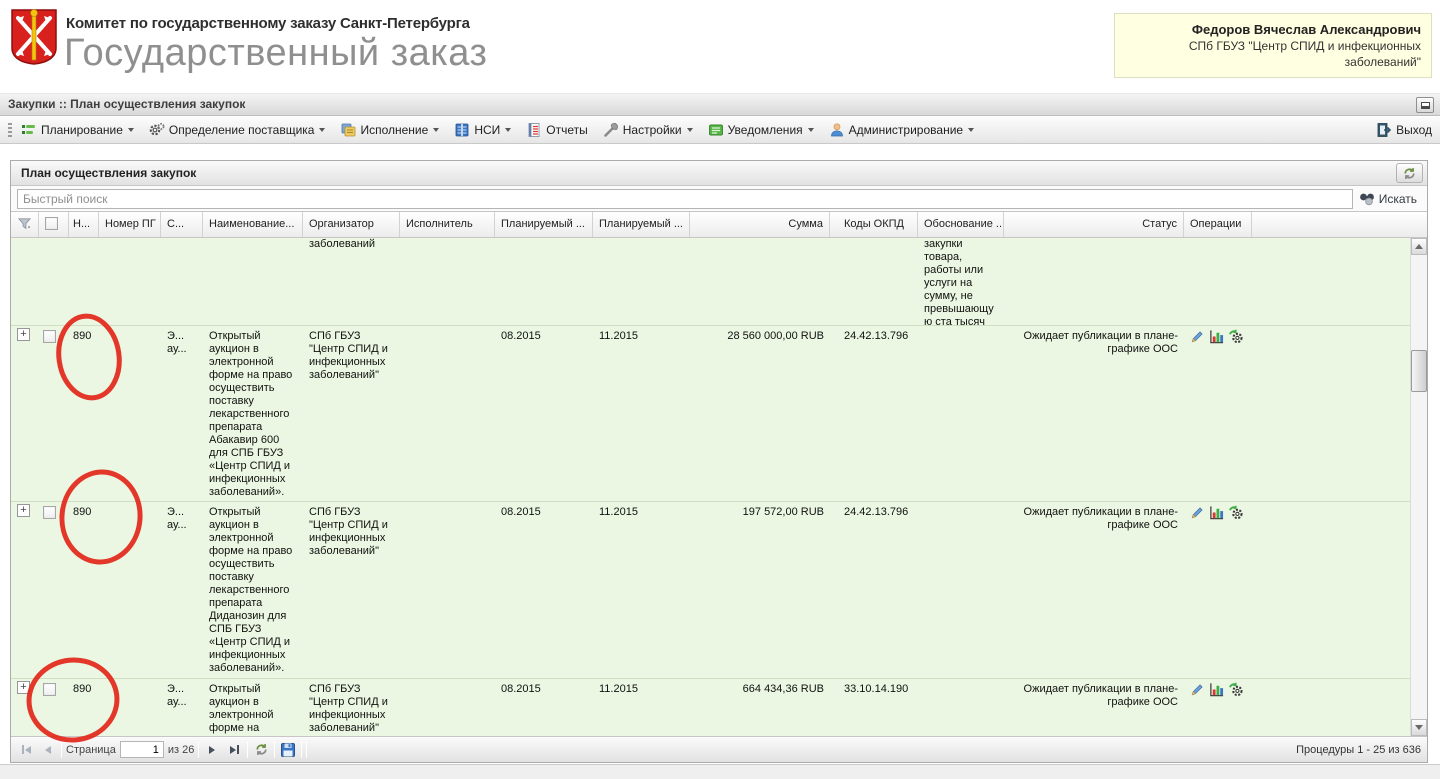  Describe the element at coordinates (447, 681) in the screenshot. I see `cell-executor` at that location.